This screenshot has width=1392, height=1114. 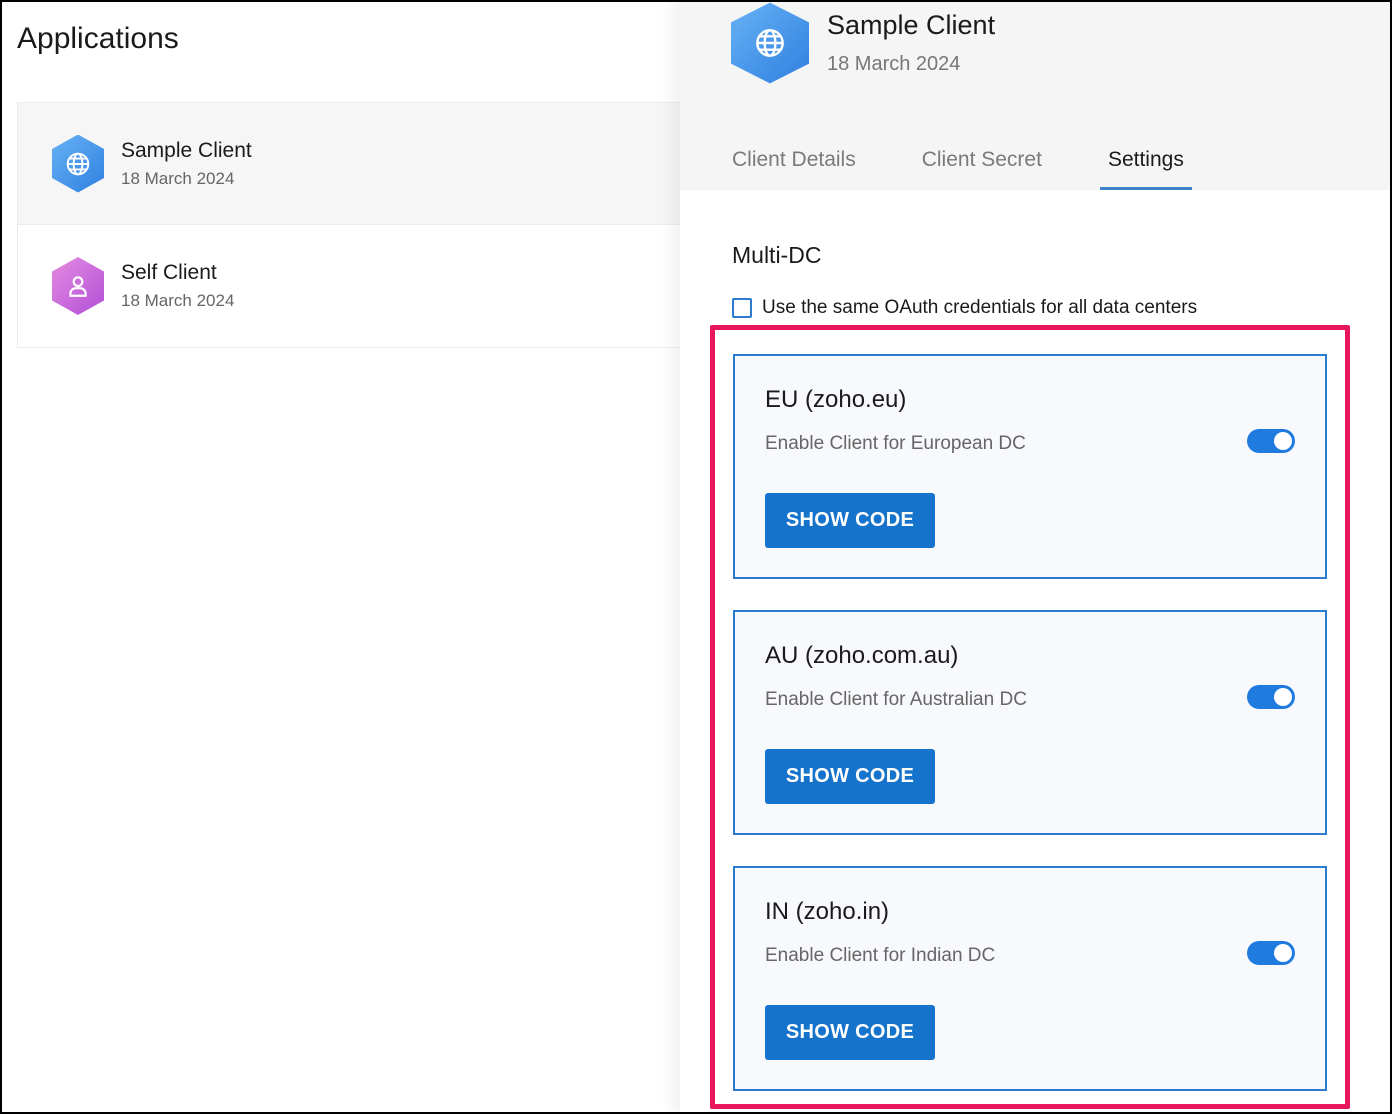 What do you see at coordinates (177, 286) in the screenshot?
I see `application-text: Self Client 18 March 2024` at bounding box center [177, 286].